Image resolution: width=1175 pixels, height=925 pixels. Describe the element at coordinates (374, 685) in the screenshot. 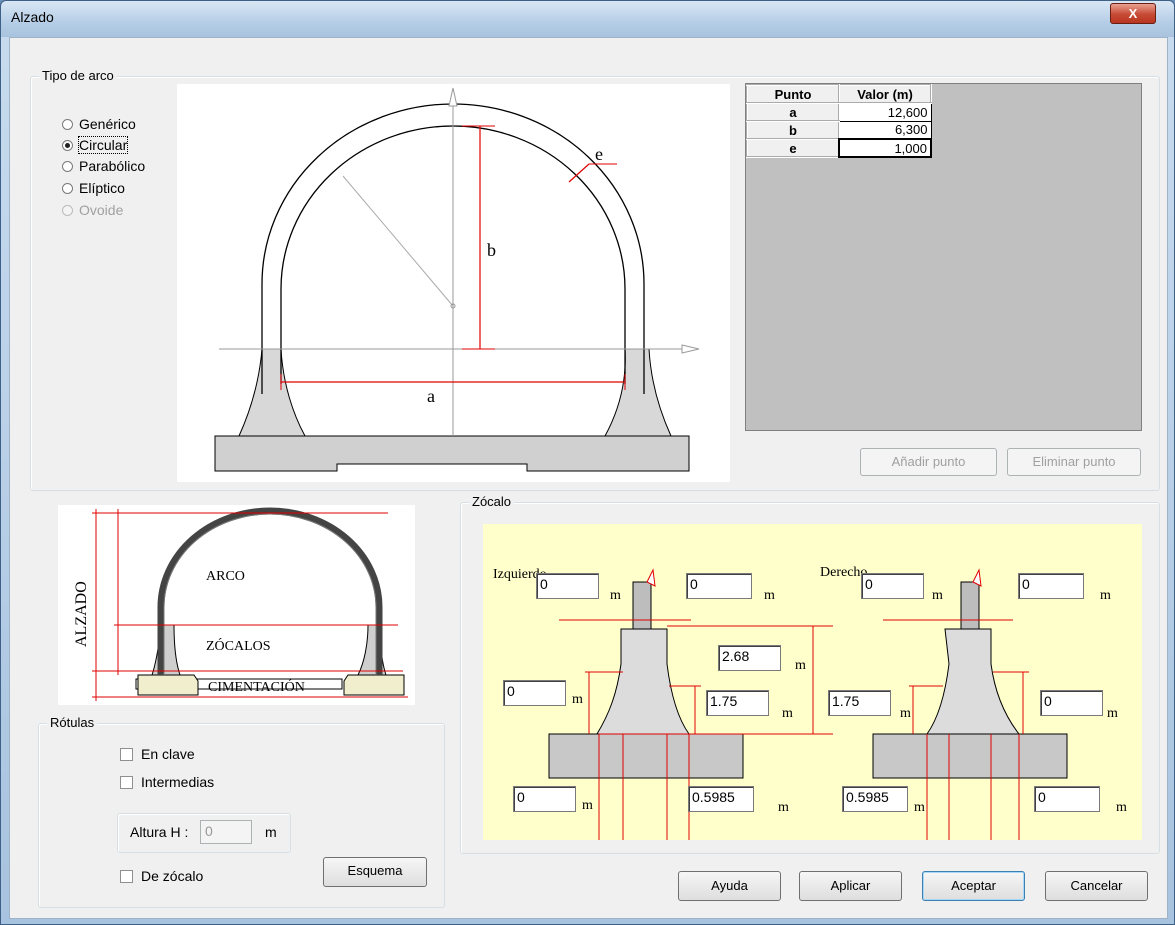

I see `scheme-right-footing` at that location.